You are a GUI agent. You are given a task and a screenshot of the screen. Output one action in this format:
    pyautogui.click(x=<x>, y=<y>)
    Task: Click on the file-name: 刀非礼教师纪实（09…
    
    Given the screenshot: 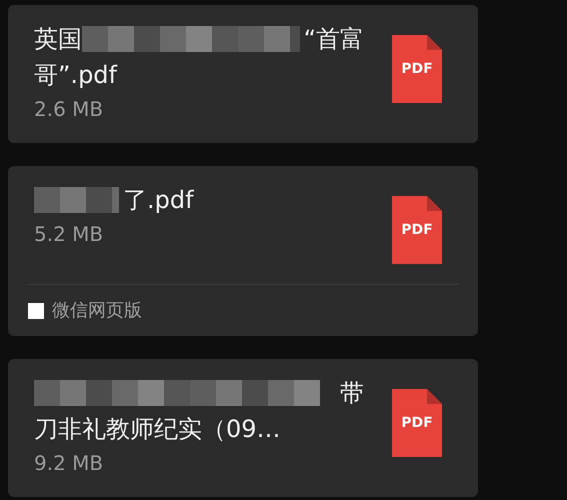 What is the action you would take?
    pyautogui.click(x=157, y=429)
    